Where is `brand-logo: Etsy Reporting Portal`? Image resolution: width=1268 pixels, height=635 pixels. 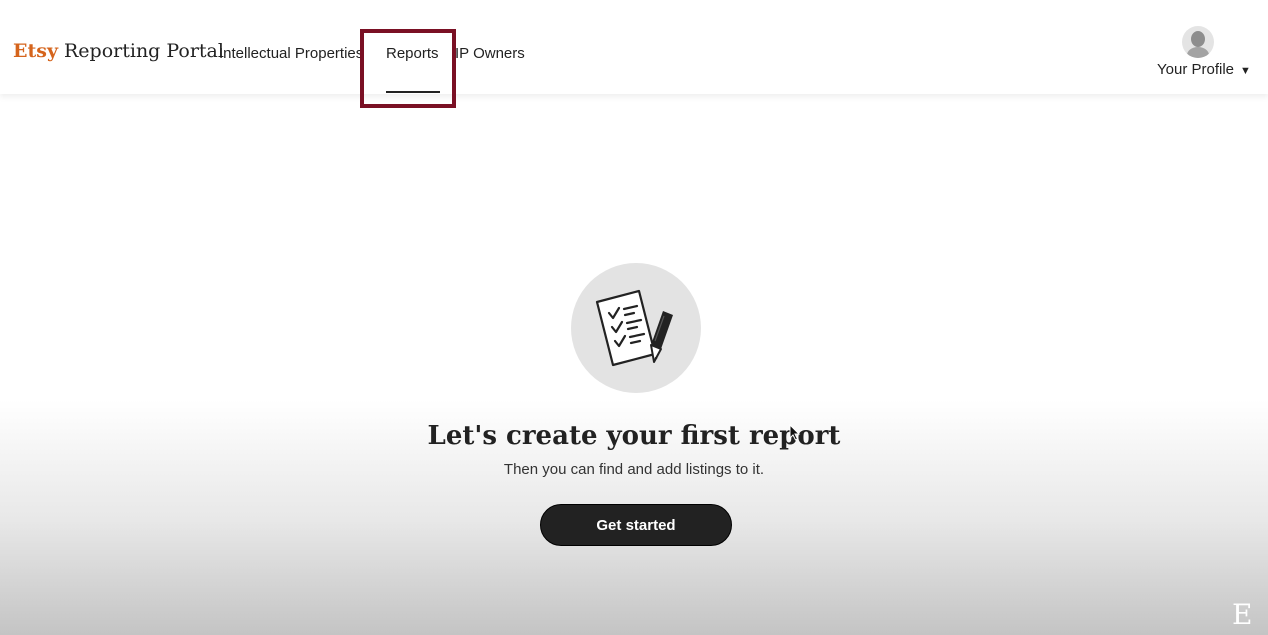
brand-logo: Etsy Reporting Portal is located at coordinates (118, 51).